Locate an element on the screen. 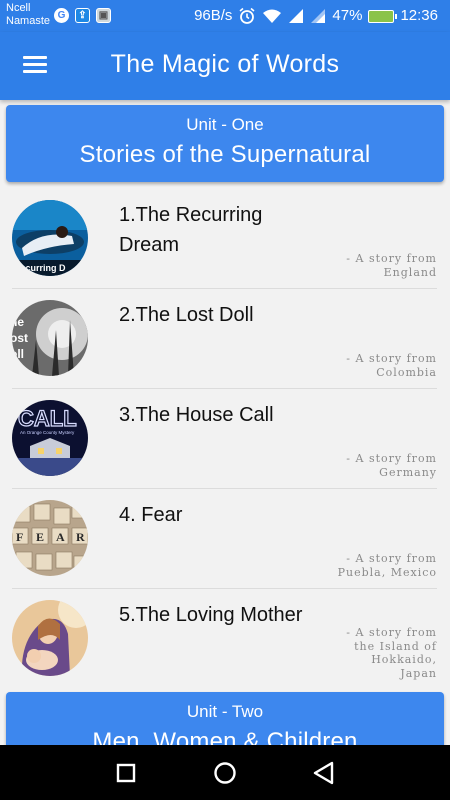 This screenshot has width=450, height=800. notification-icons: G ⇪ ▣ is located at coordinates (82, 15).